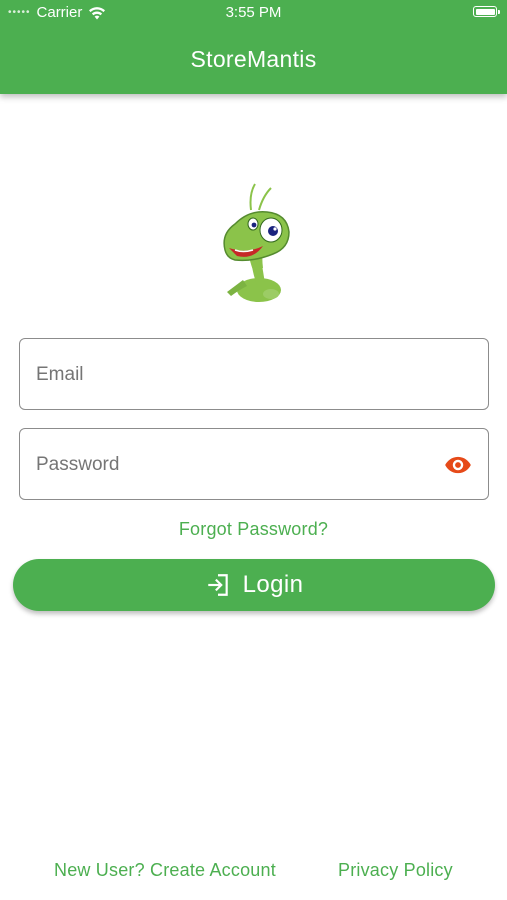  I want to click on email-field, so click(254, 374).